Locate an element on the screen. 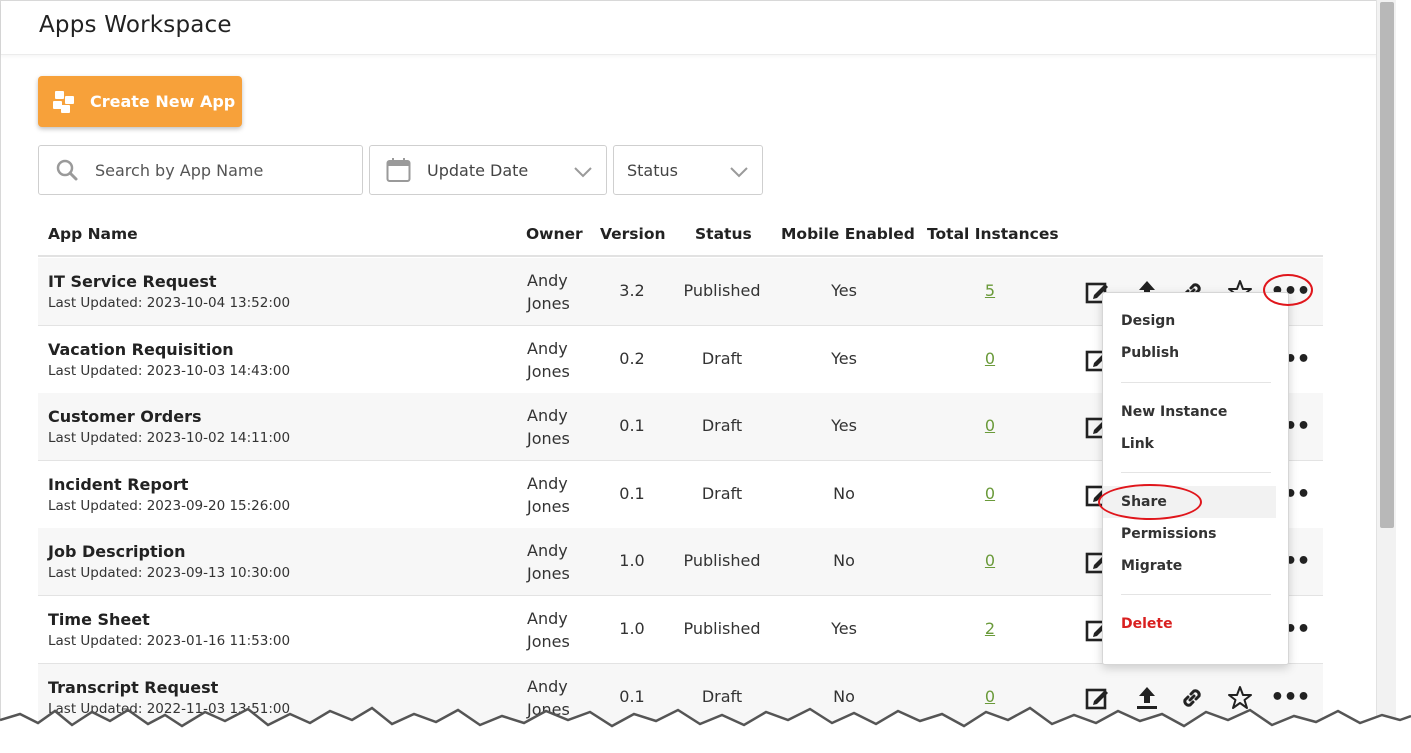 Image resolution: width=1411 pixels, height=753 pixels. app-name: Customer Orders is located at coordinates (125, 416).